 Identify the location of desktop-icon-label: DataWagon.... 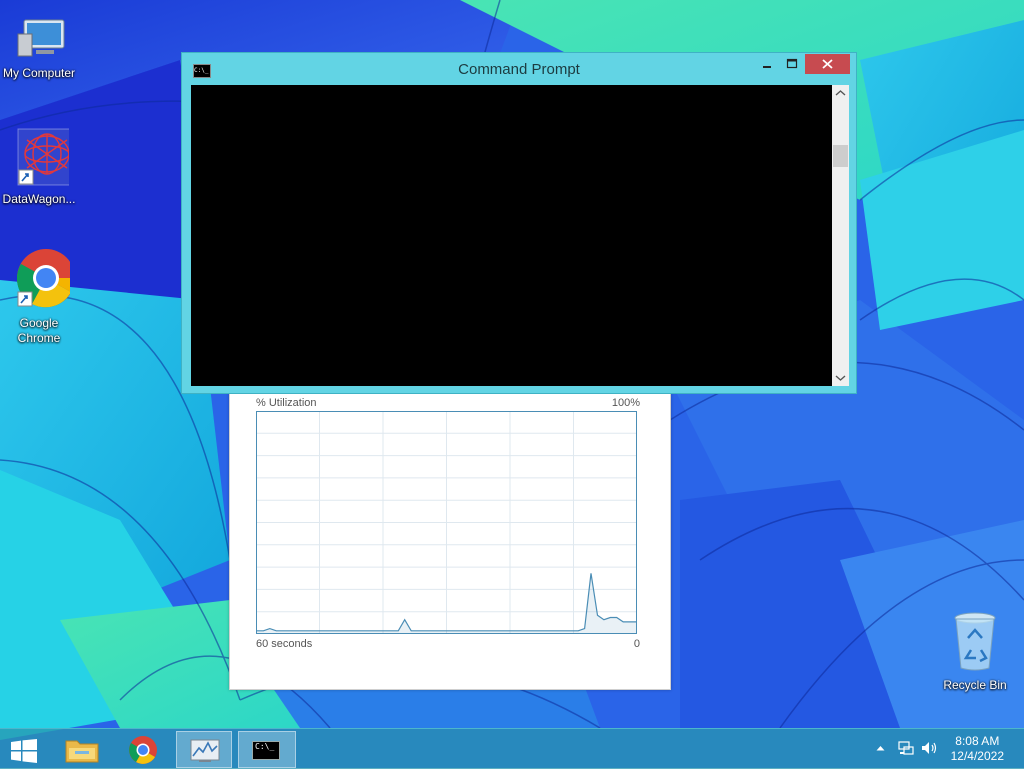
(39, 199).